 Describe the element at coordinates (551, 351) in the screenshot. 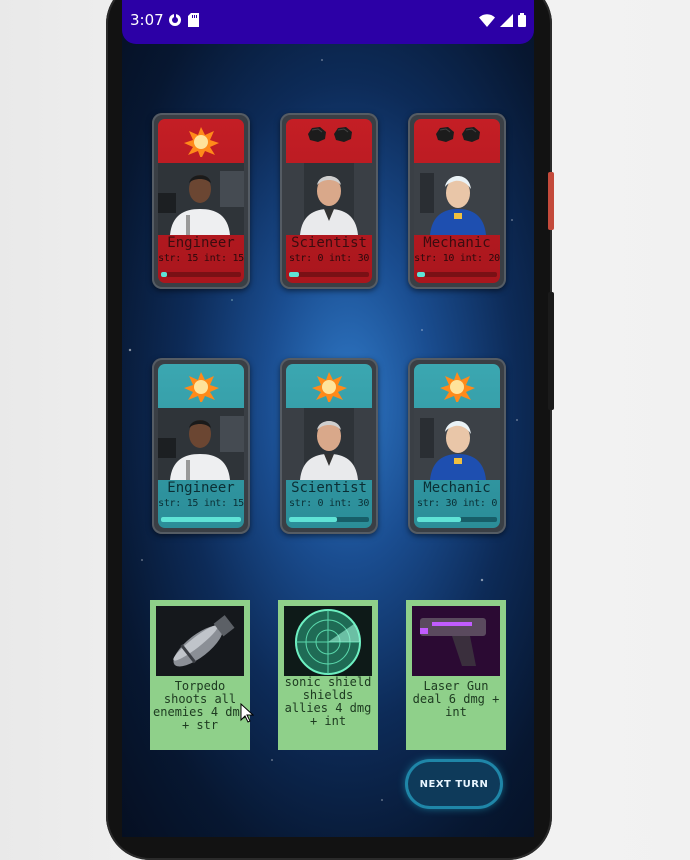

I see `volume-button` at that location.